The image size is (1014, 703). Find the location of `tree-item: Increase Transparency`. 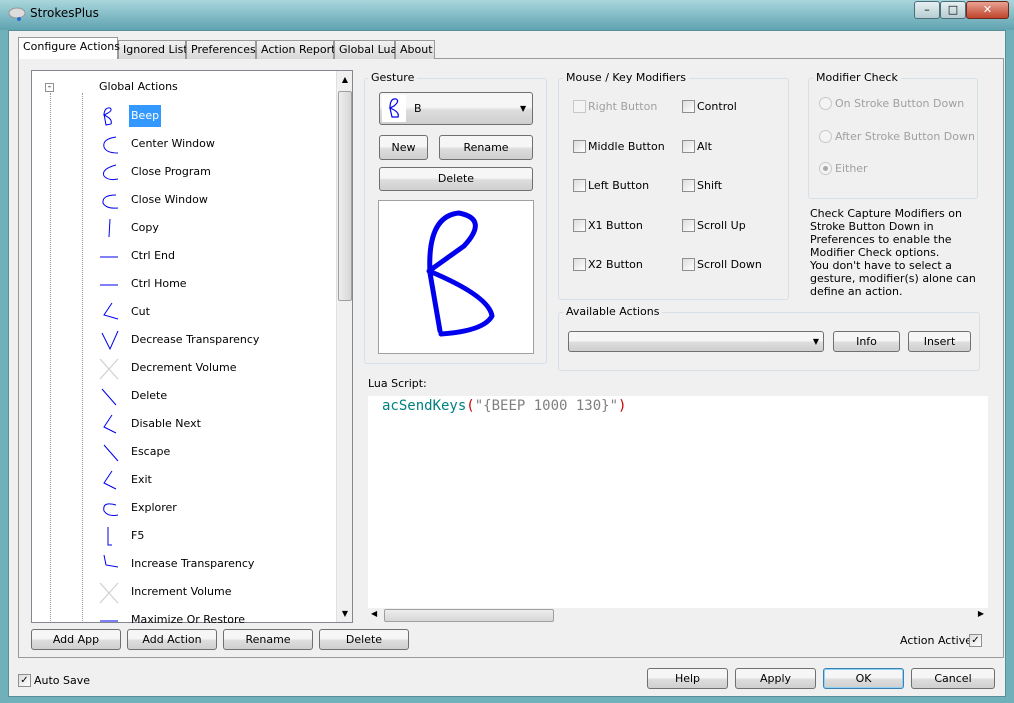

tree-item: Increase Transparency is located at coordinates (213, 564).